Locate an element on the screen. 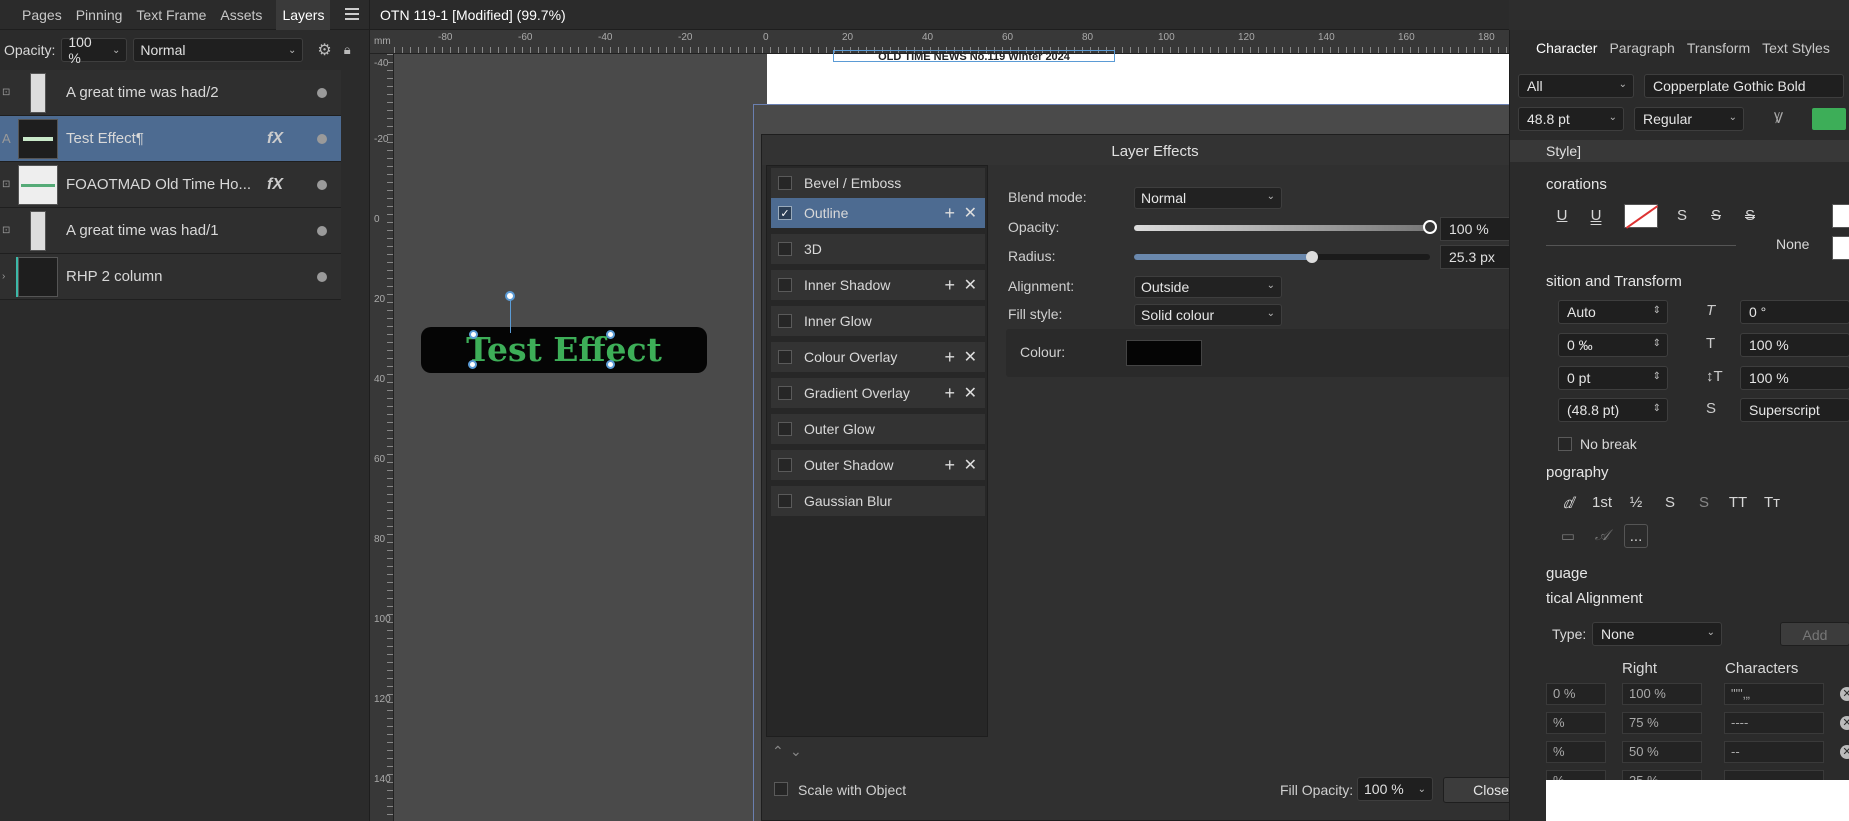 The width and height of the screenshot is (1849, 821). small-caps-button: Tт is located at coordinates (1772, 503).